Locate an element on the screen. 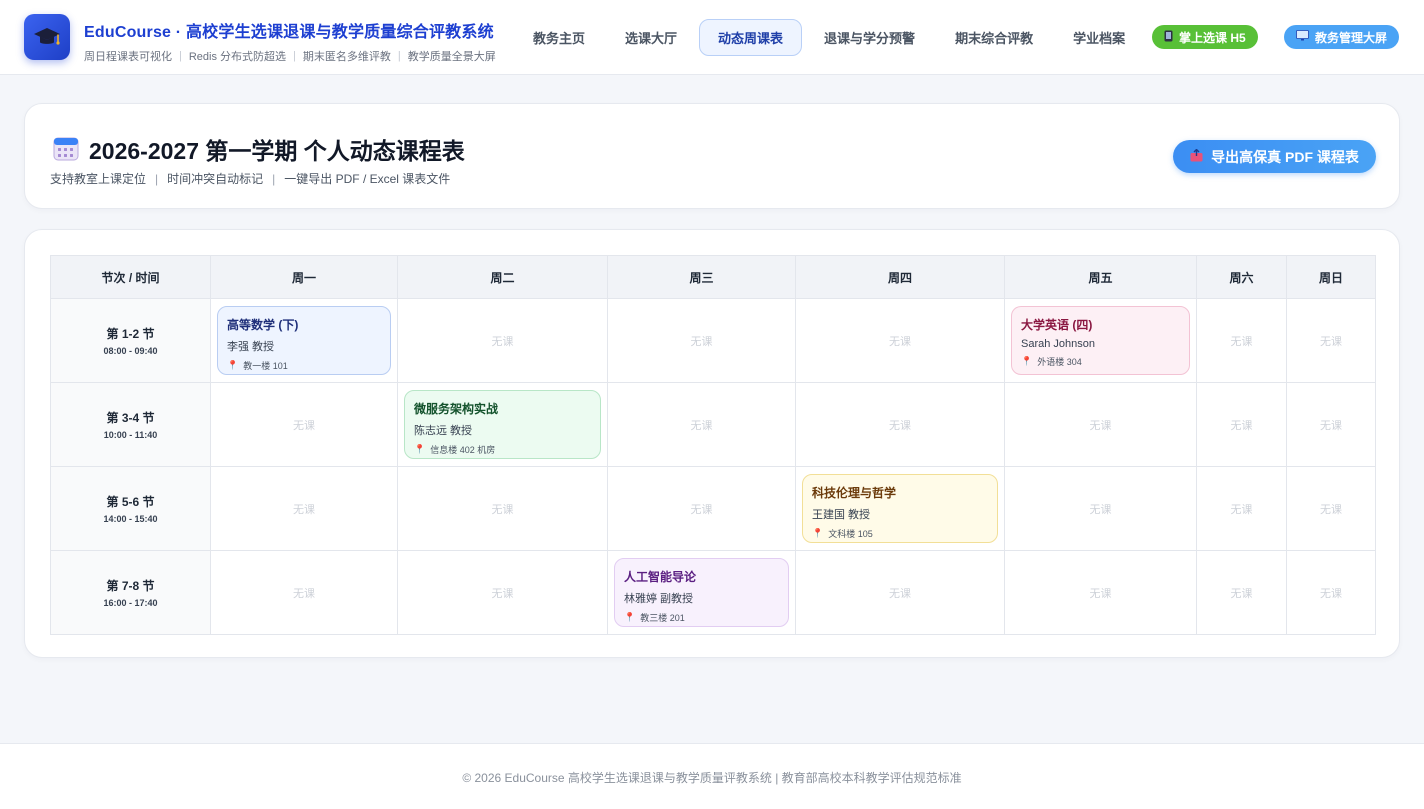  nav-item-course-hall: 选课大厅 is located at coordinates (651, 37).